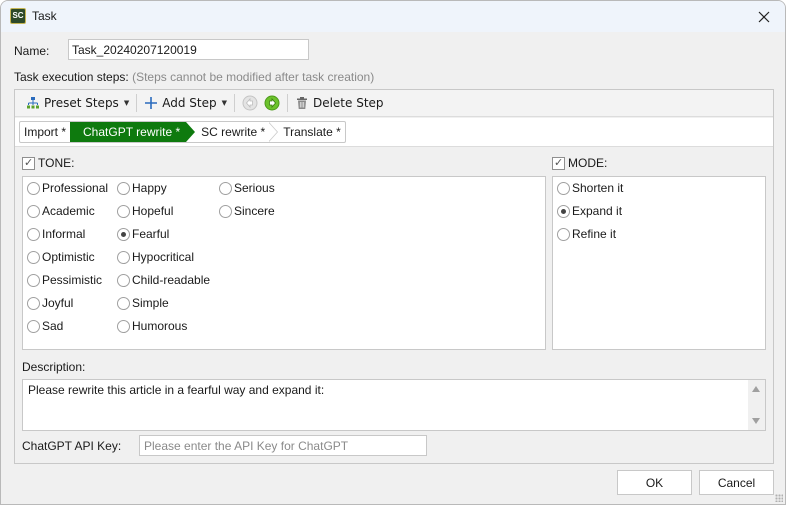 The image size is (786, 505). I want to click on tone-radio-hopeful: Hopeful, so click(145, 211).